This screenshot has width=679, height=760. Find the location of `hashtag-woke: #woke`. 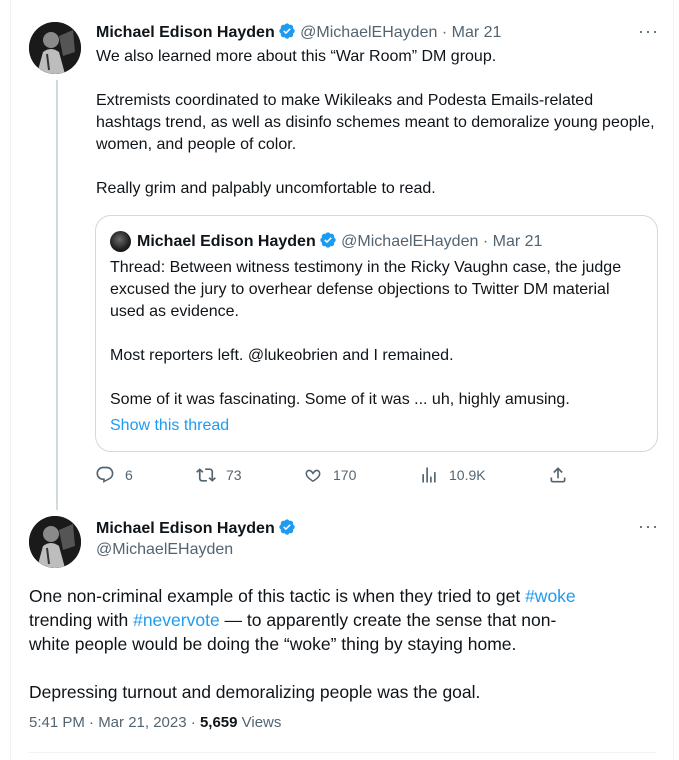

hashtag-woke: #woke is located at coordinates (550, 596).